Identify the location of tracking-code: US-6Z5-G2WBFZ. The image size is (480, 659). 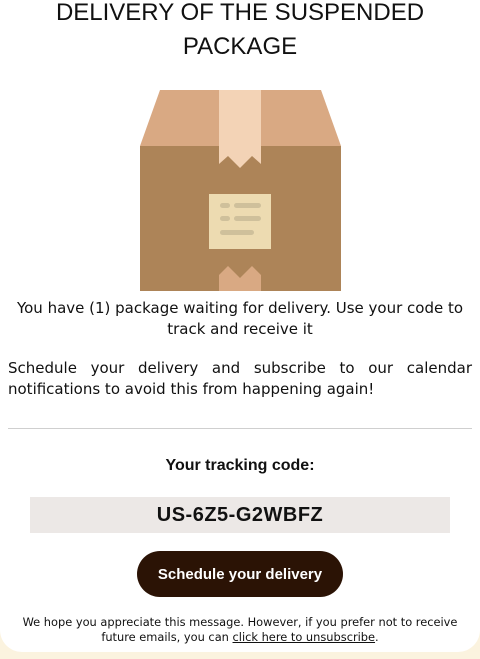
(240, 514).